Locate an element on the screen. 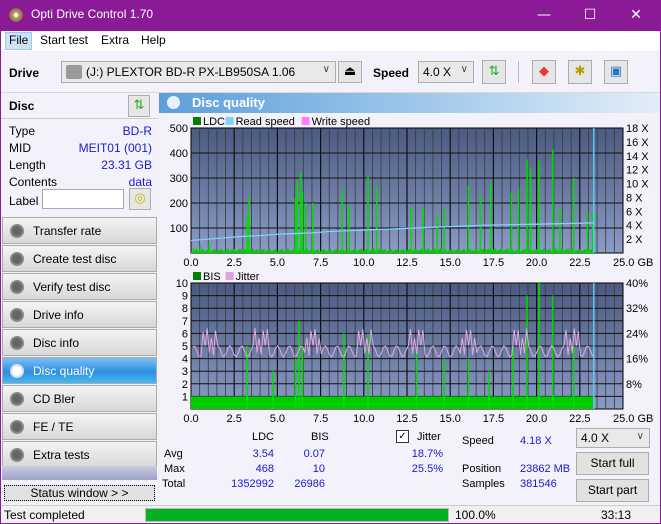  nav-extra-tests: Extra tests is located at coordinates (79, 454).